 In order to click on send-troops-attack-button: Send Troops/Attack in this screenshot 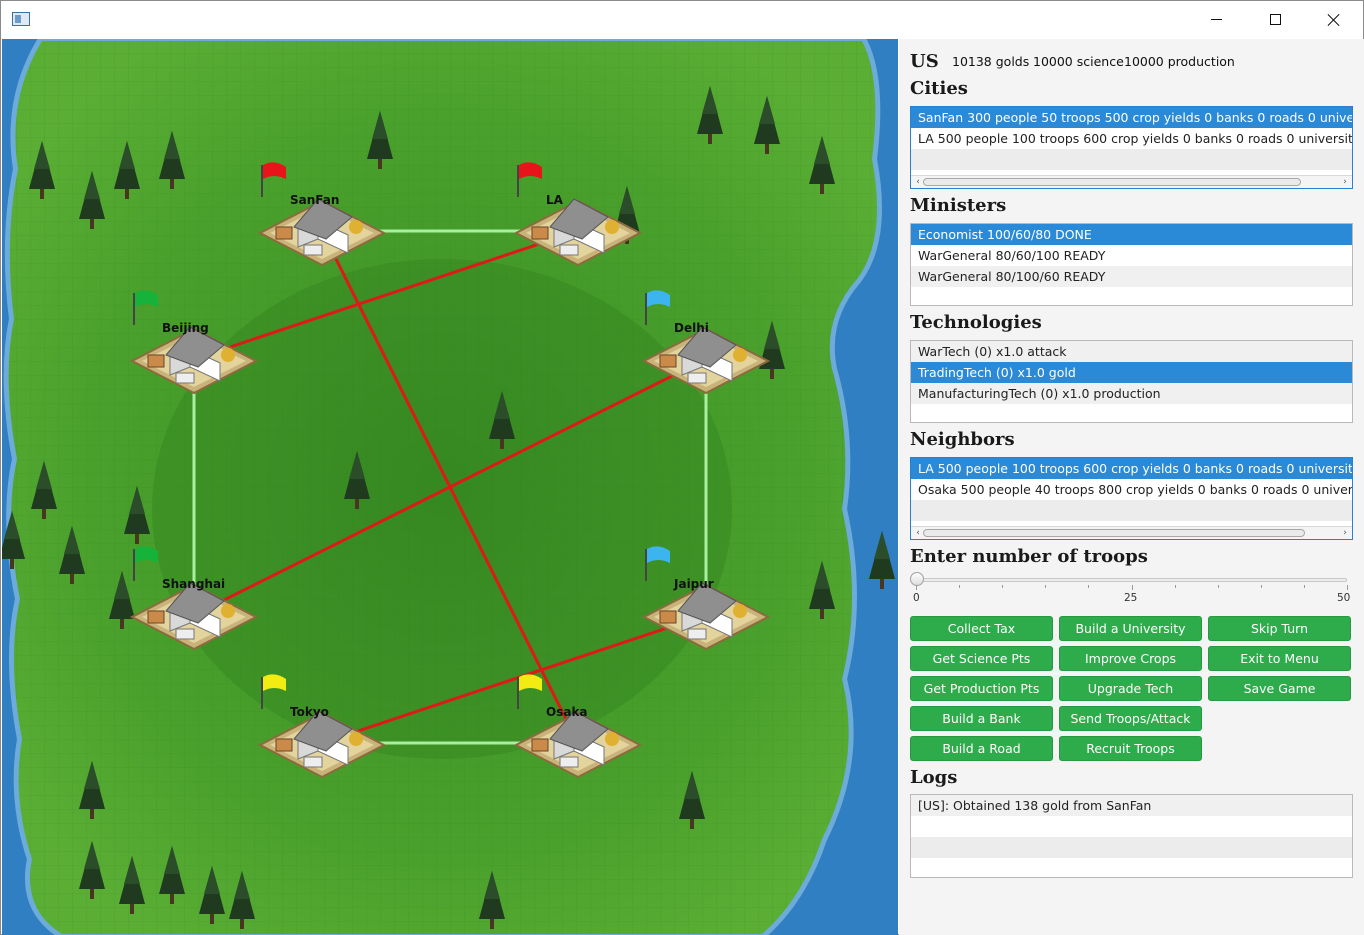, I will do `click(1130, 718)`.